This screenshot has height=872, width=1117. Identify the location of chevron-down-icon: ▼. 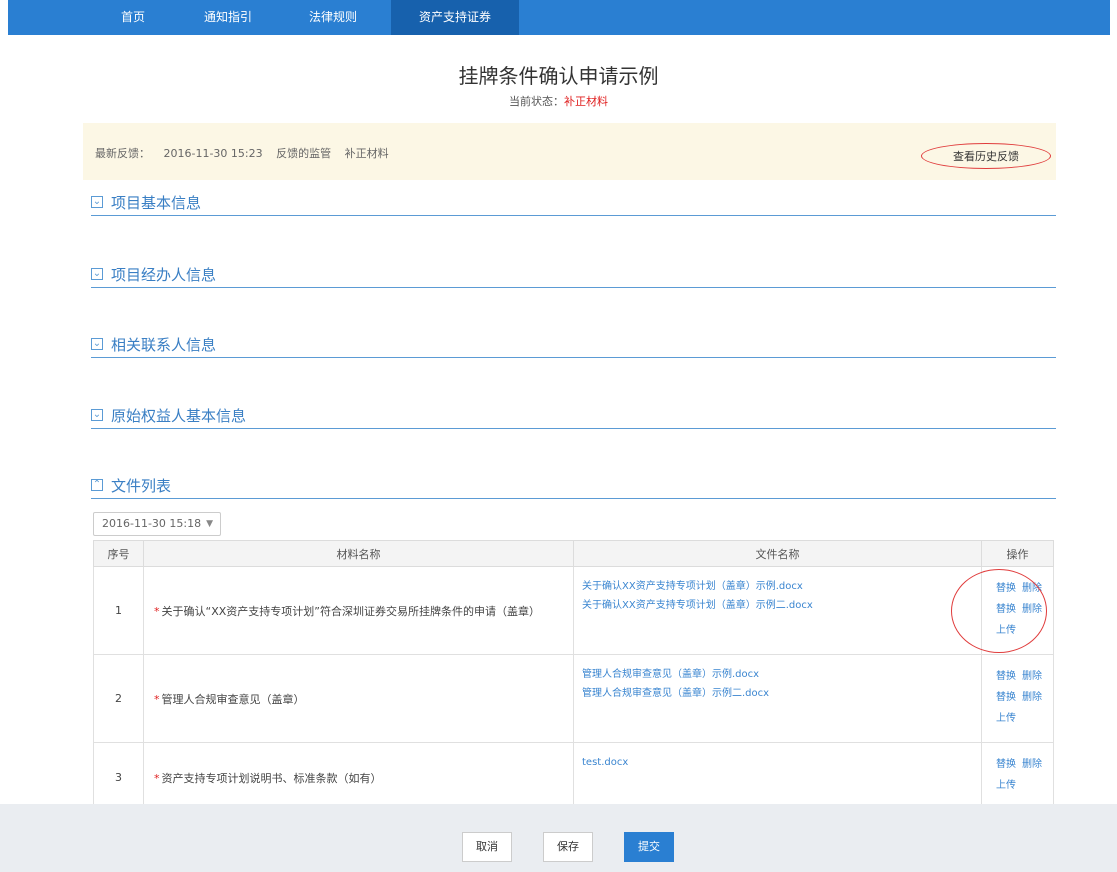
(209, 524).